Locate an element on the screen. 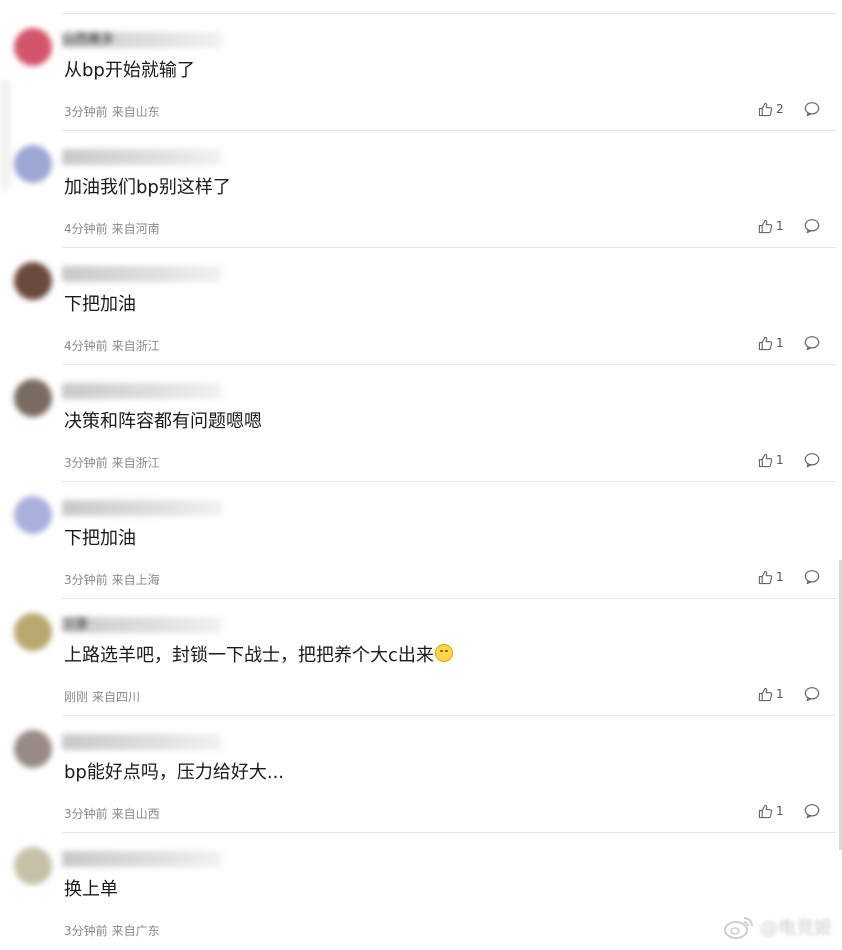 This screenshot has width=842, height=950. comment-text-body: 决策和阵容都有问题嗯嗯 is located at coordinates (163, 421).